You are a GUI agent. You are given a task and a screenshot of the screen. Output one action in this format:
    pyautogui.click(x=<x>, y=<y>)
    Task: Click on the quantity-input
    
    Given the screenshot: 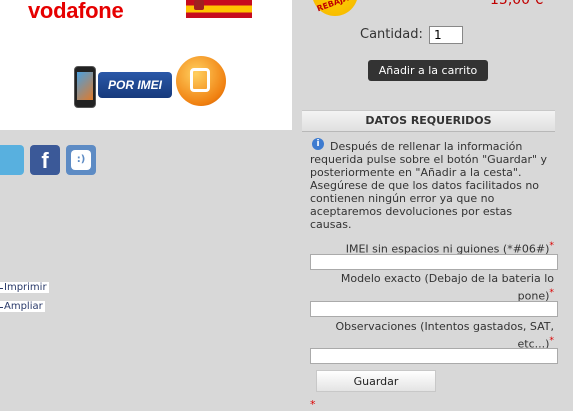 What is the action you would take?
    pyautogui.click(x=446, y=35)
    